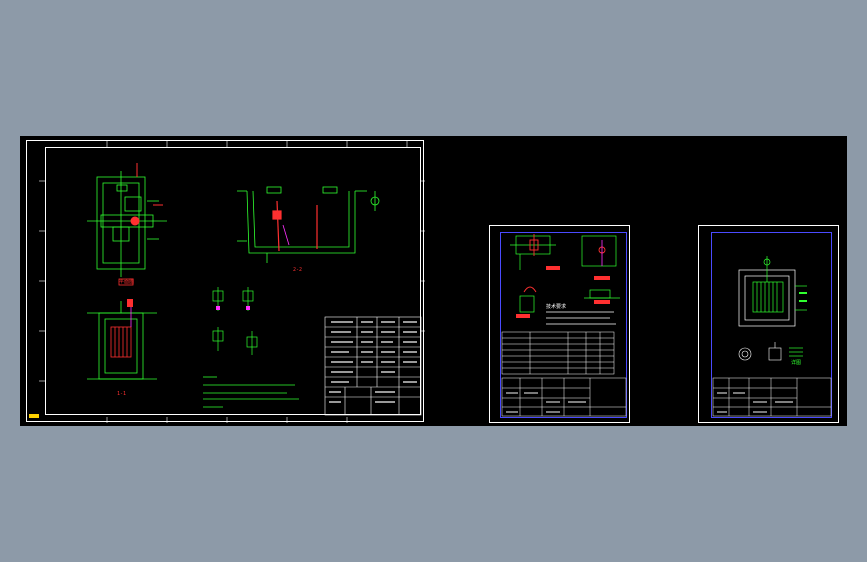 The height and width of the screenshot is (562, 867). What do you see at coordinates (772, 336) in the screenshot?
I see `sheet-right-drawing` at bounding box center [772, 336].